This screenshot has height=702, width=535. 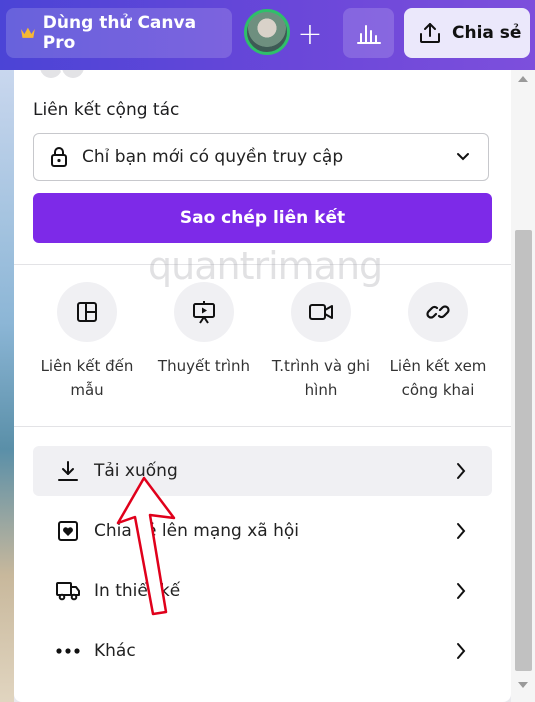 I want to click on public-link-label-2: công khai, so click(x=438, y=390).